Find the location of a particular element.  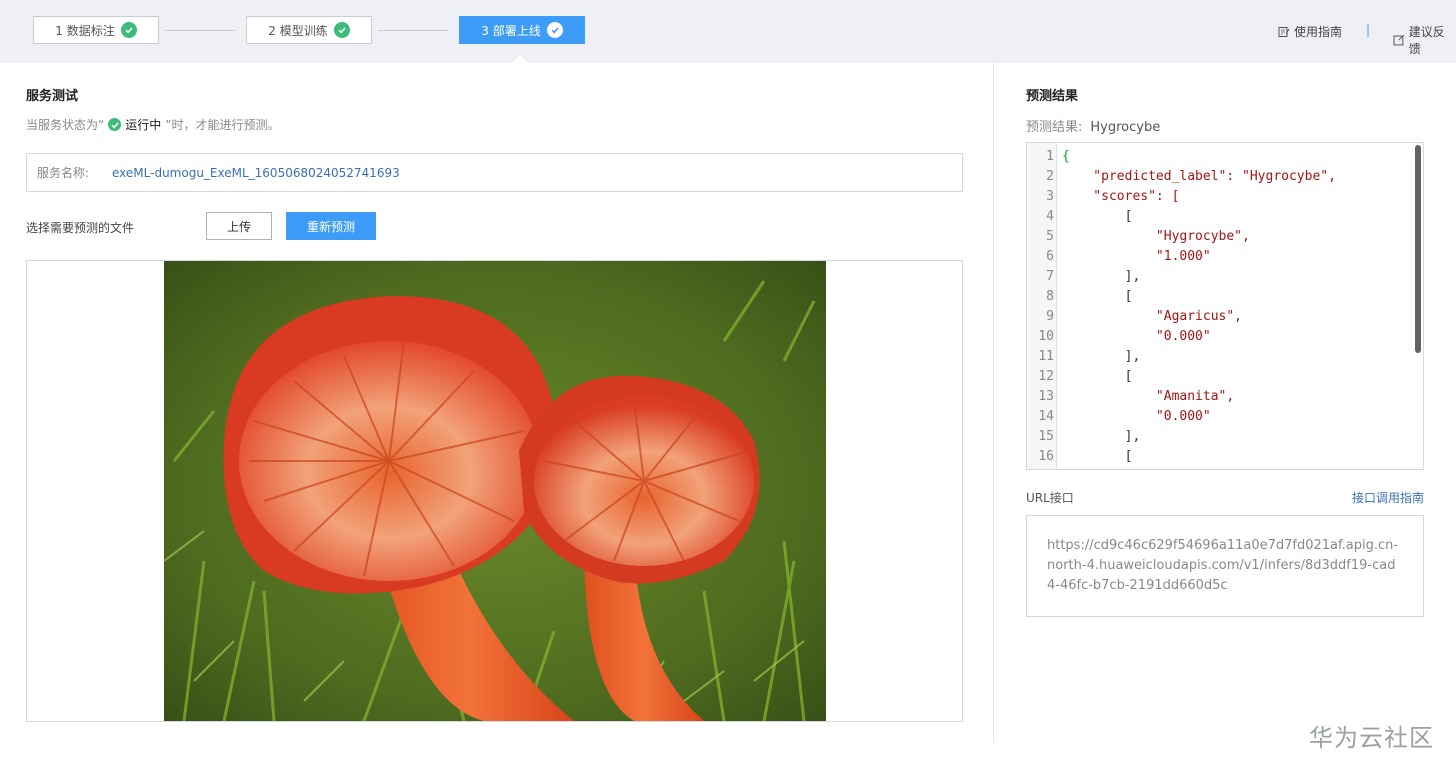

repredict-button: 重新预测 is located at coordinates (331, 226).